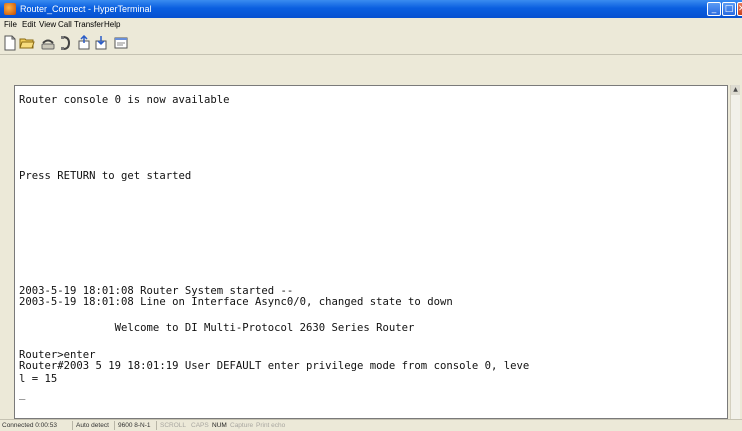 The image size is (742, 431). What do you see at coordinates (65, 25) in the screenshot?
I see `menu-call: Call` at bounding box center [65, 25].